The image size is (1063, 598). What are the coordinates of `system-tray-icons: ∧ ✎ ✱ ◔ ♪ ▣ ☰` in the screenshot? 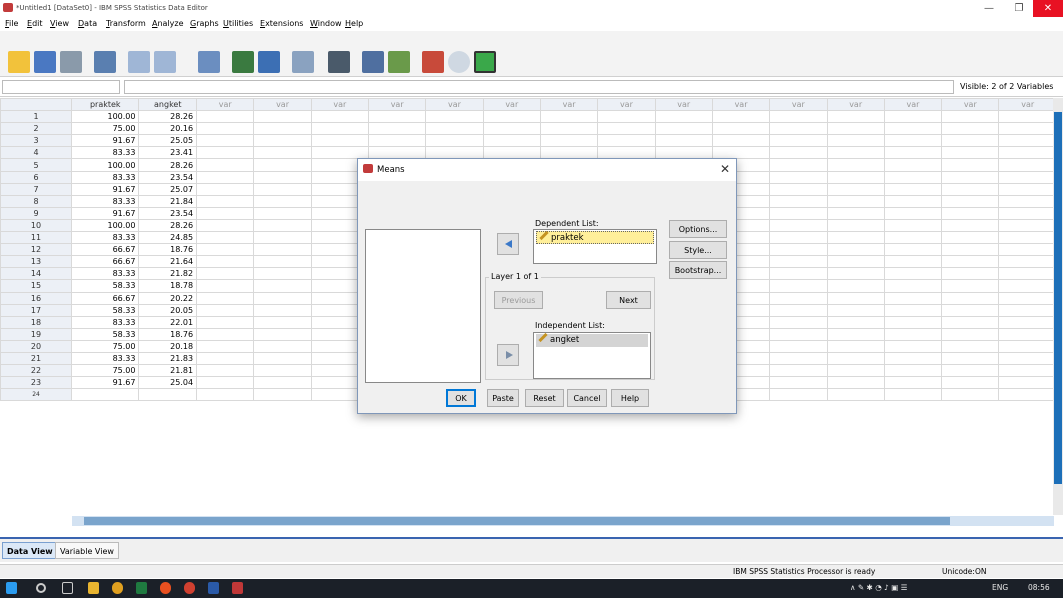 It's located at (879, 587).